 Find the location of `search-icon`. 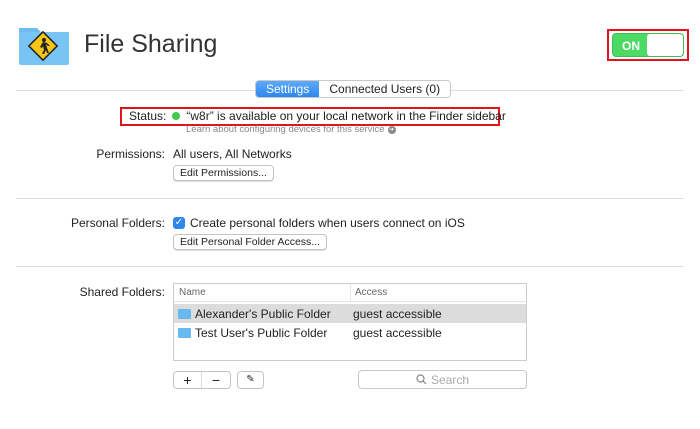

search-icon is located at coordinates (421, 379).